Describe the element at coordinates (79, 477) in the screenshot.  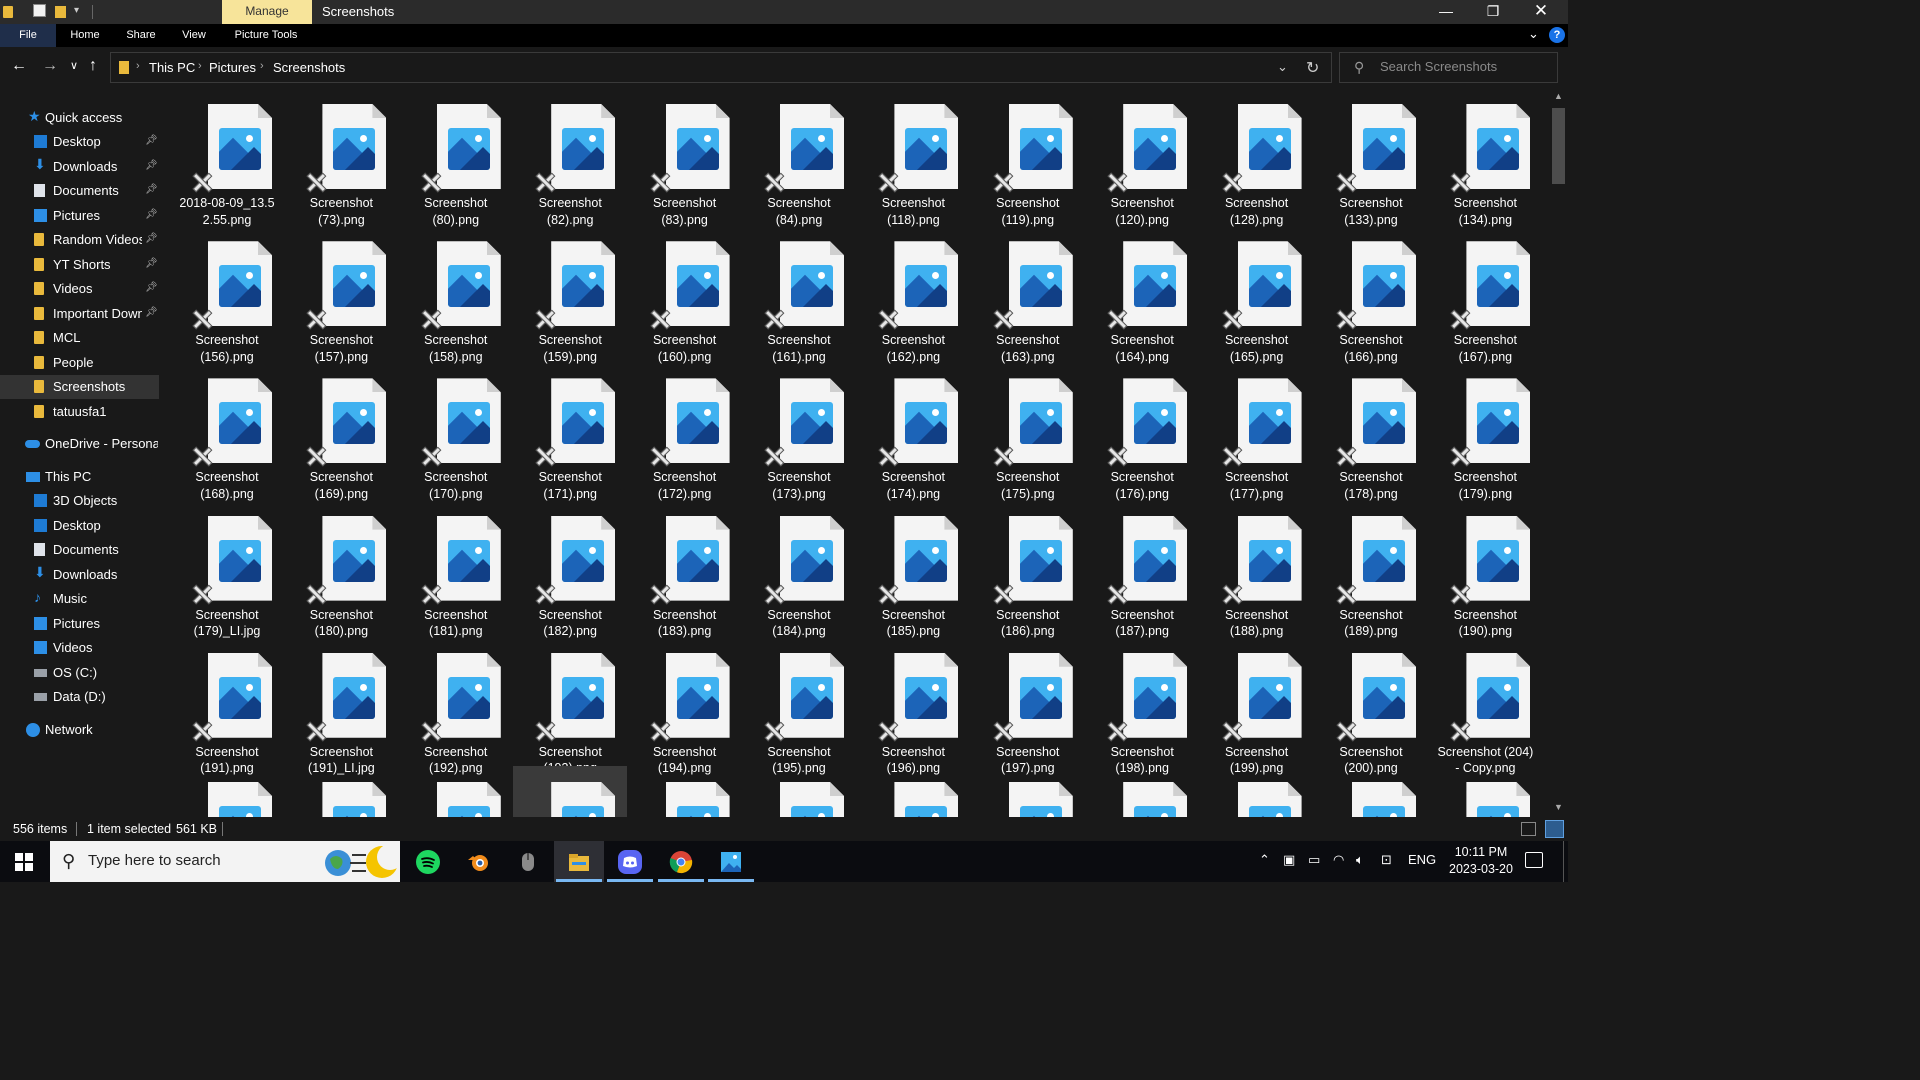
I see `sidebar-item-this-pc: This PC` at that location.